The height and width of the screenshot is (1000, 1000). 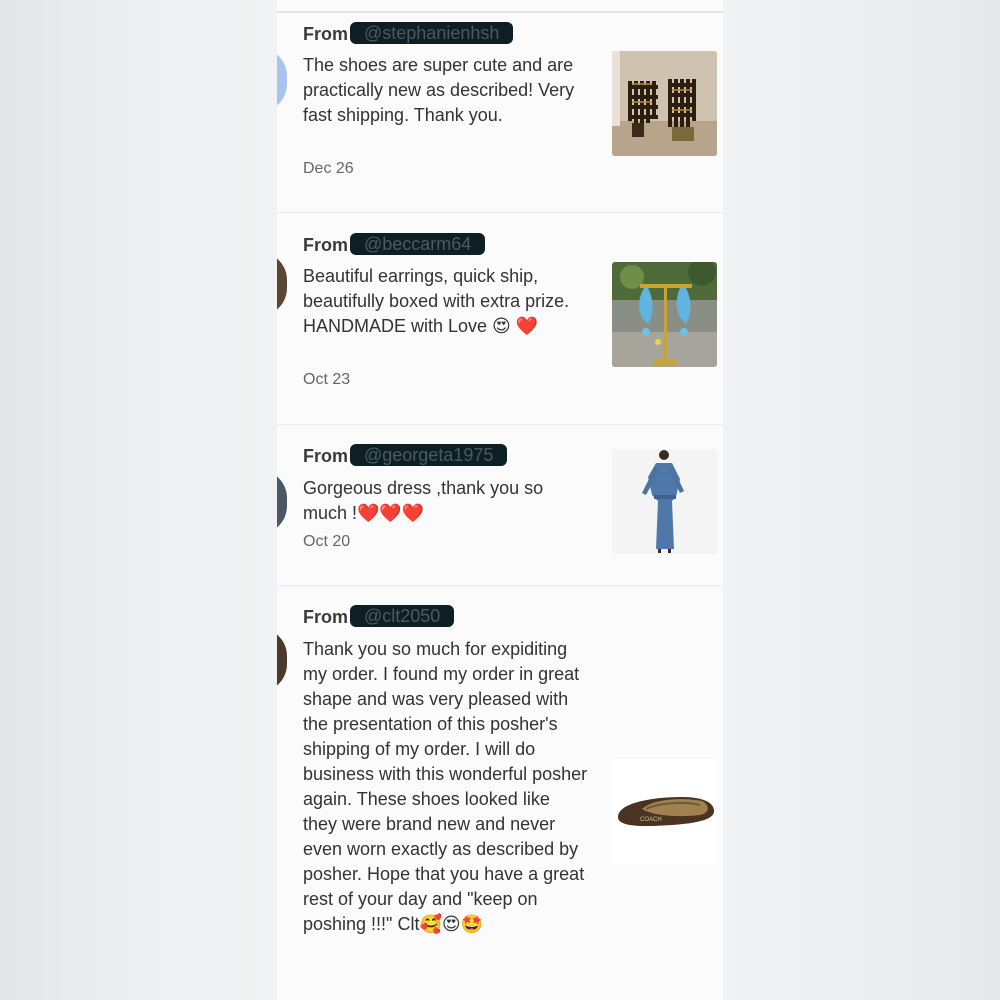 I want to click on review-date: Dec 26, so click(x=328, y=168).